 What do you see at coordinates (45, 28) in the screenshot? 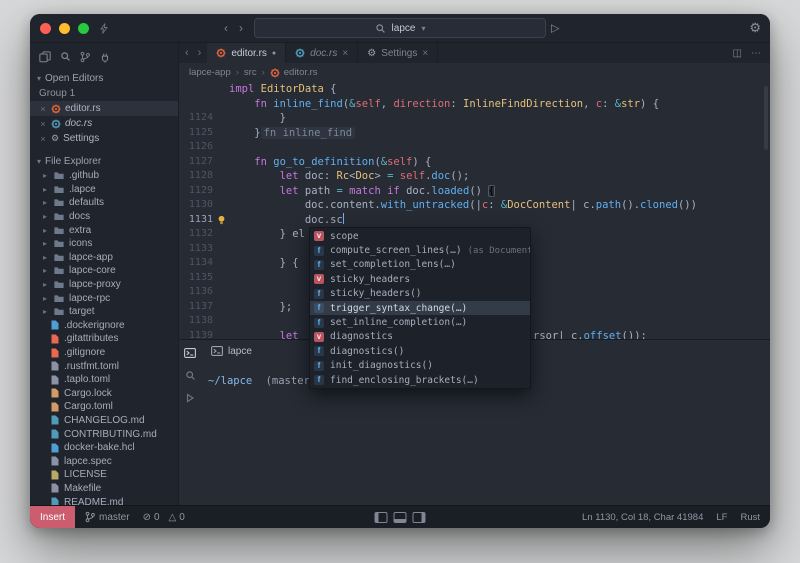
I see `window-close-button` at bounding box center [45, 28].